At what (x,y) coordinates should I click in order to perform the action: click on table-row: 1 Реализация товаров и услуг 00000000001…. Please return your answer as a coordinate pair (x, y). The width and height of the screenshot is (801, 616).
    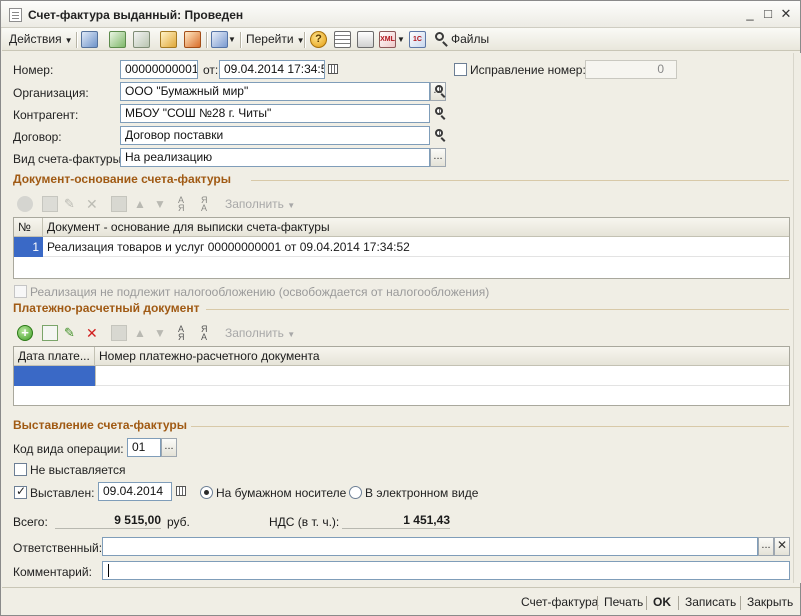
    Looking at the image, I should click on (401, 247).